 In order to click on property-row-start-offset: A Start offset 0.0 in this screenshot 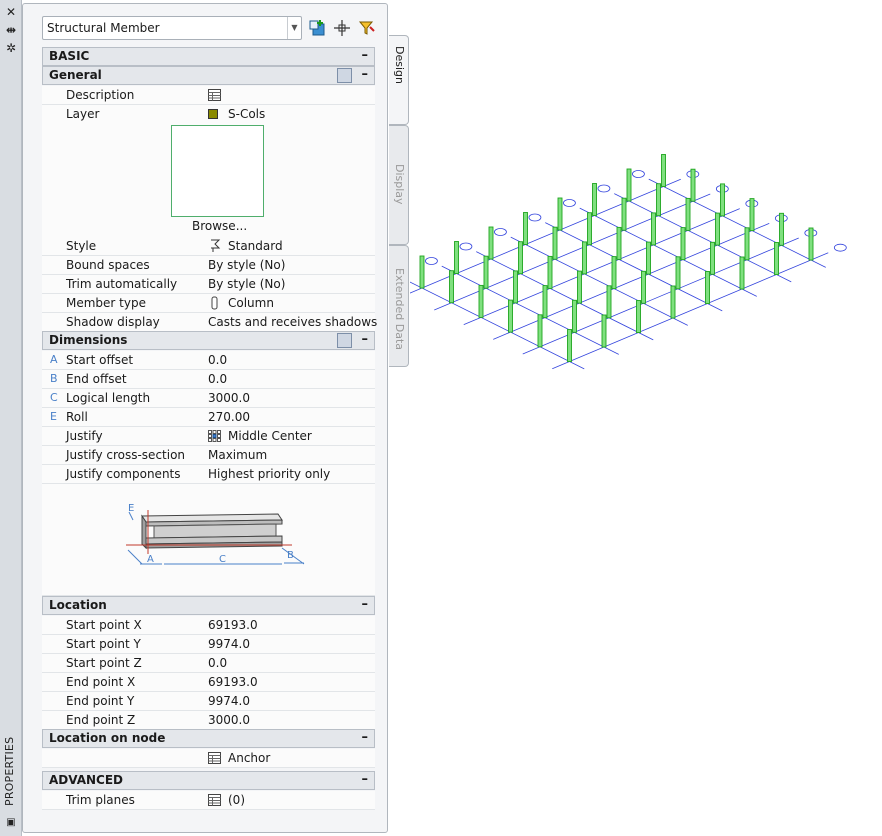, I will do `click(208, 360)`.